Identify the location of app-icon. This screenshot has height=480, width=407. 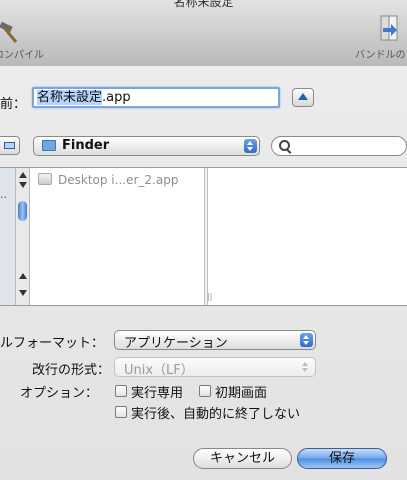
(45, 179).